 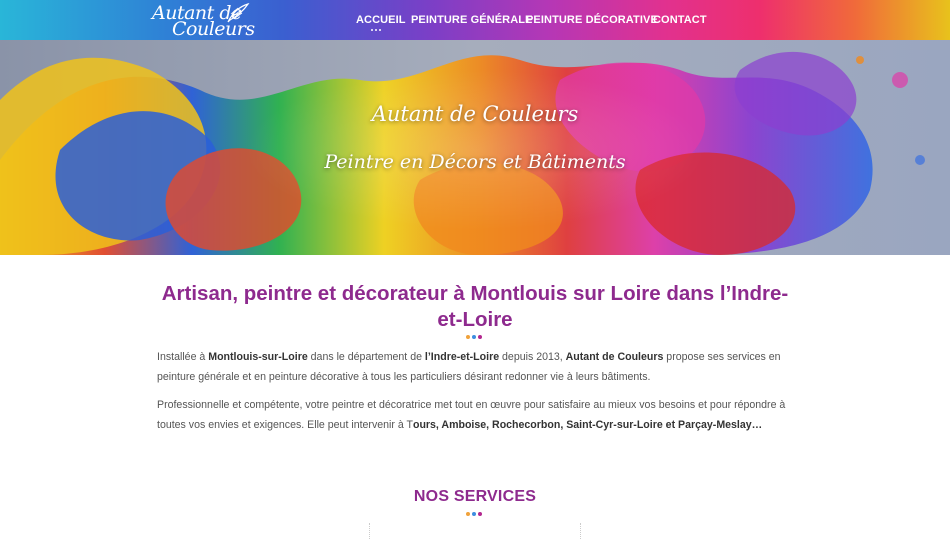 What do you see at coordinates (381, 20) in the screenshot?
I see `nav-item-accueil-label: ACCUEIL` at bounding box center [381, 20].